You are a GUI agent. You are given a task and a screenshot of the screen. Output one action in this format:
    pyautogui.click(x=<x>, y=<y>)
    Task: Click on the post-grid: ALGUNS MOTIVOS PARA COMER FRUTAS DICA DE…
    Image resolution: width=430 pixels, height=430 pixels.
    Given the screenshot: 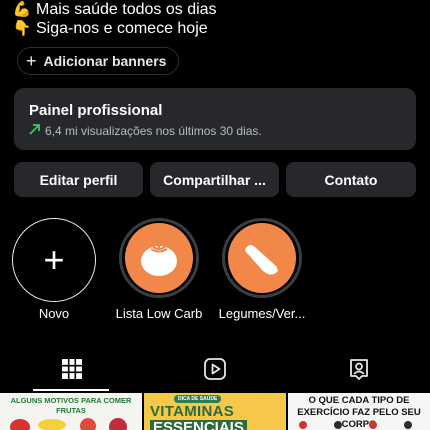 What is the action you would take?
    pyautogui.click(x=215, y=411)
    